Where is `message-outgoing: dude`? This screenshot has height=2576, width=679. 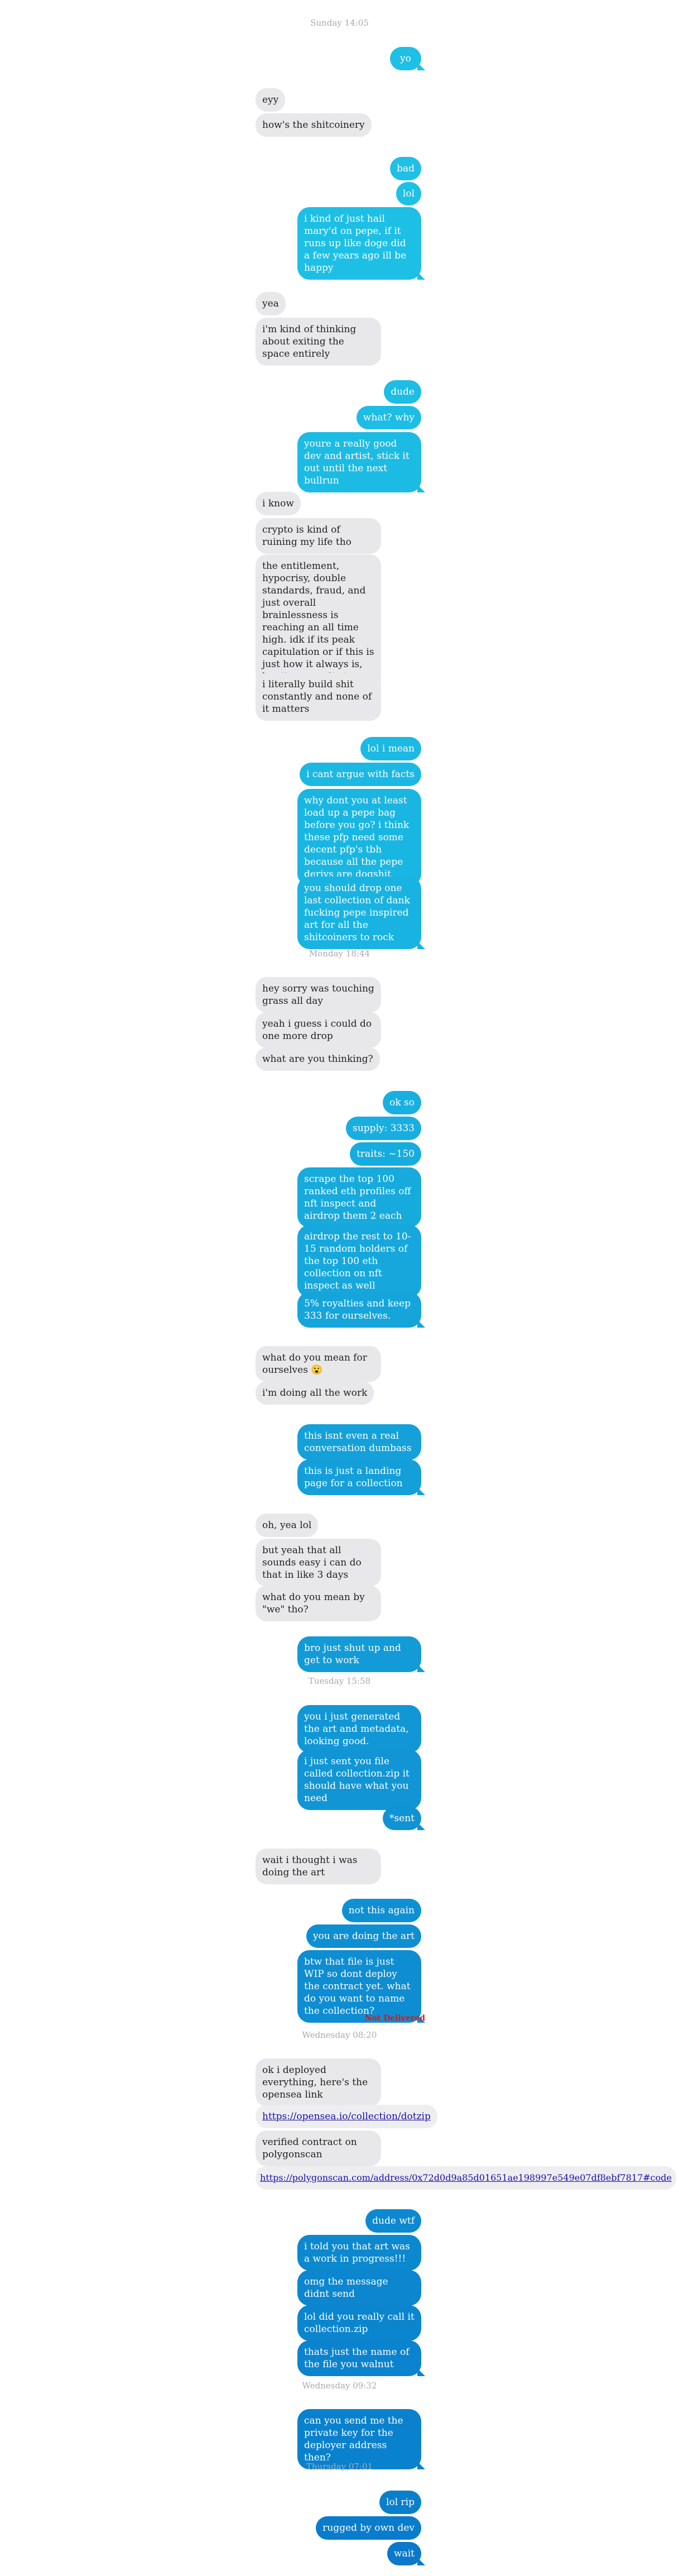 message-outgoing: dude is located at coordinates (403, 392).